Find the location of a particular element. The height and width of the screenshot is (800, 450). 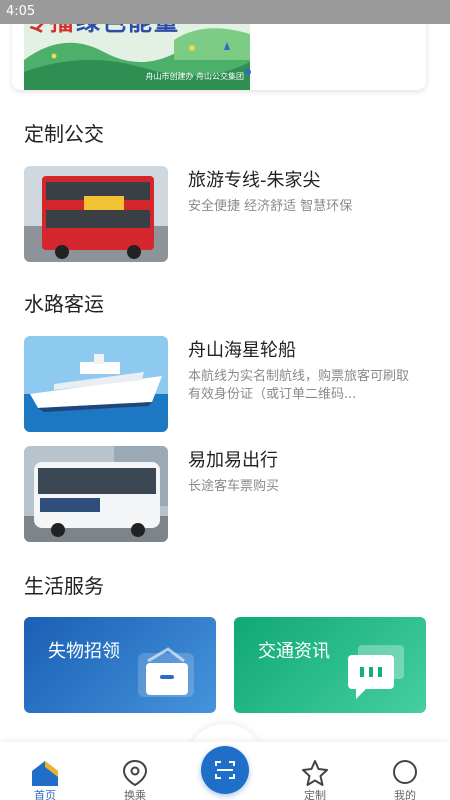

scan-icon is located at coordinates (225, 770).